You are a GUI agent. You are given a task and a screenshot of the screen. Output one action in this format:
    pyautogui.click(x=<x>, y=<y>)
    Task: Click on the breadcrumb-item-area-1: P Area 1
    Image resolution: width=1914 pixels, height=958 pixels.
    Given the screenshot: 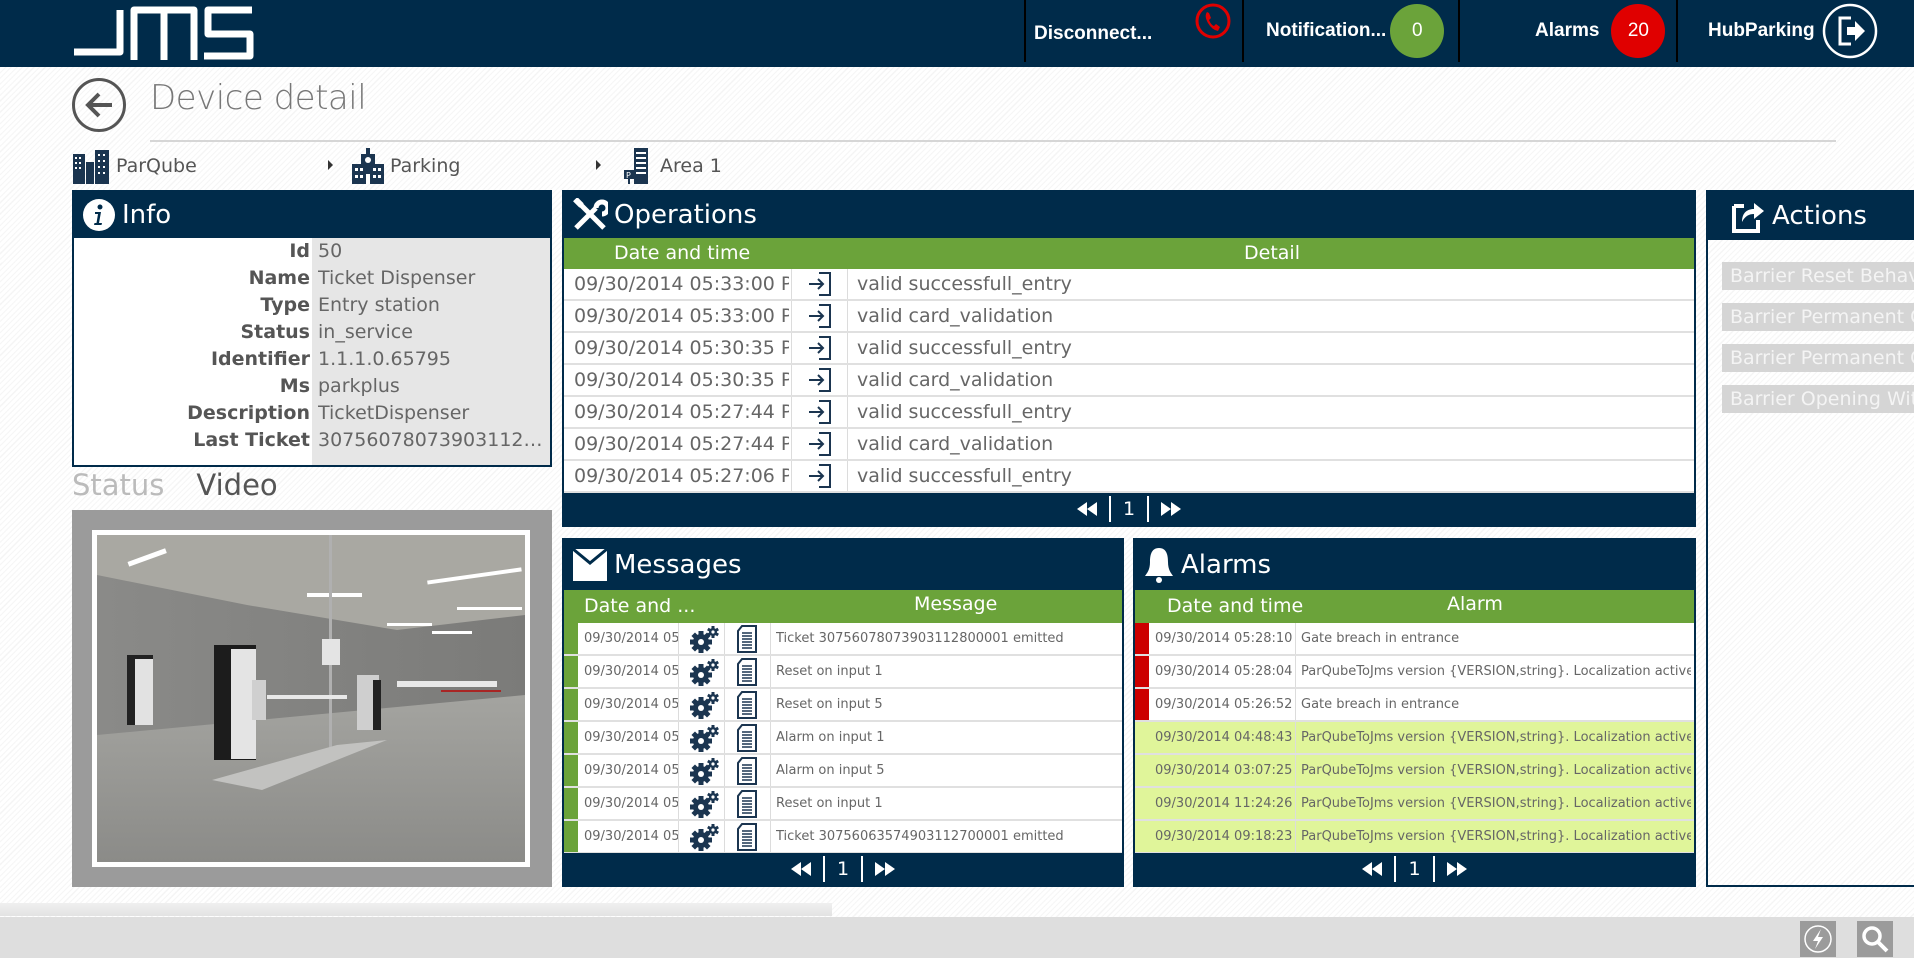 What is the action you would take?
    pyautogui.click(x=672, y=166)
    